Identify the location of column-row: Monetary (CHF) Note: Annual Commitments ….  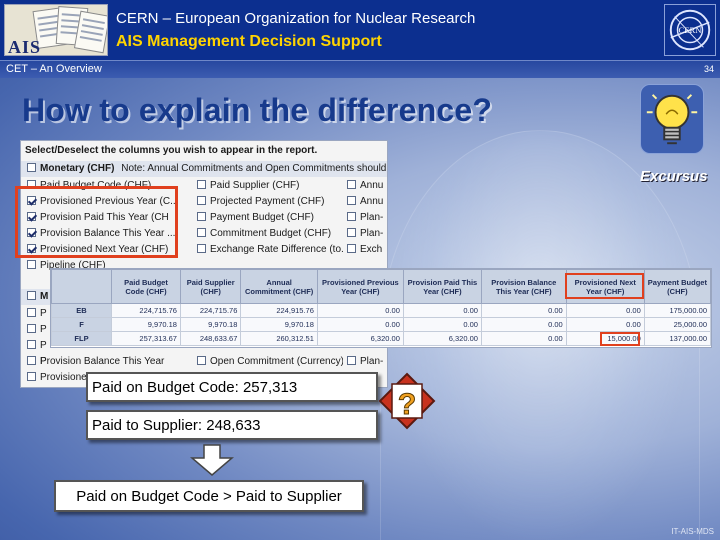
(204, 169).